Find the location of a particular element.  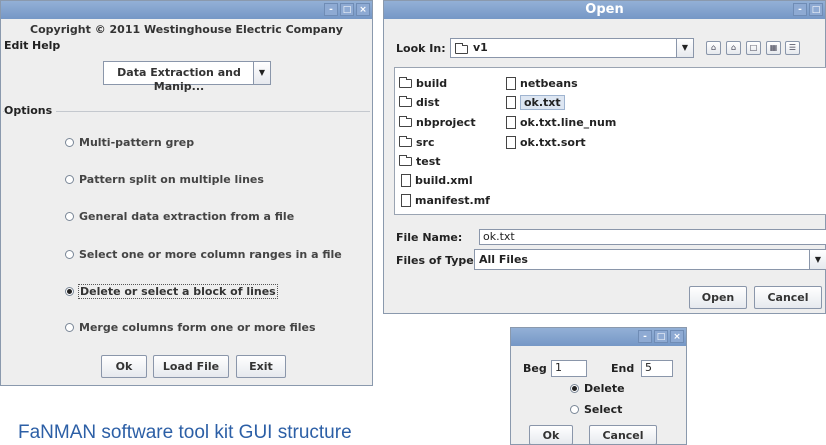

file-name: netbeans is located at coordinates (549, 83).